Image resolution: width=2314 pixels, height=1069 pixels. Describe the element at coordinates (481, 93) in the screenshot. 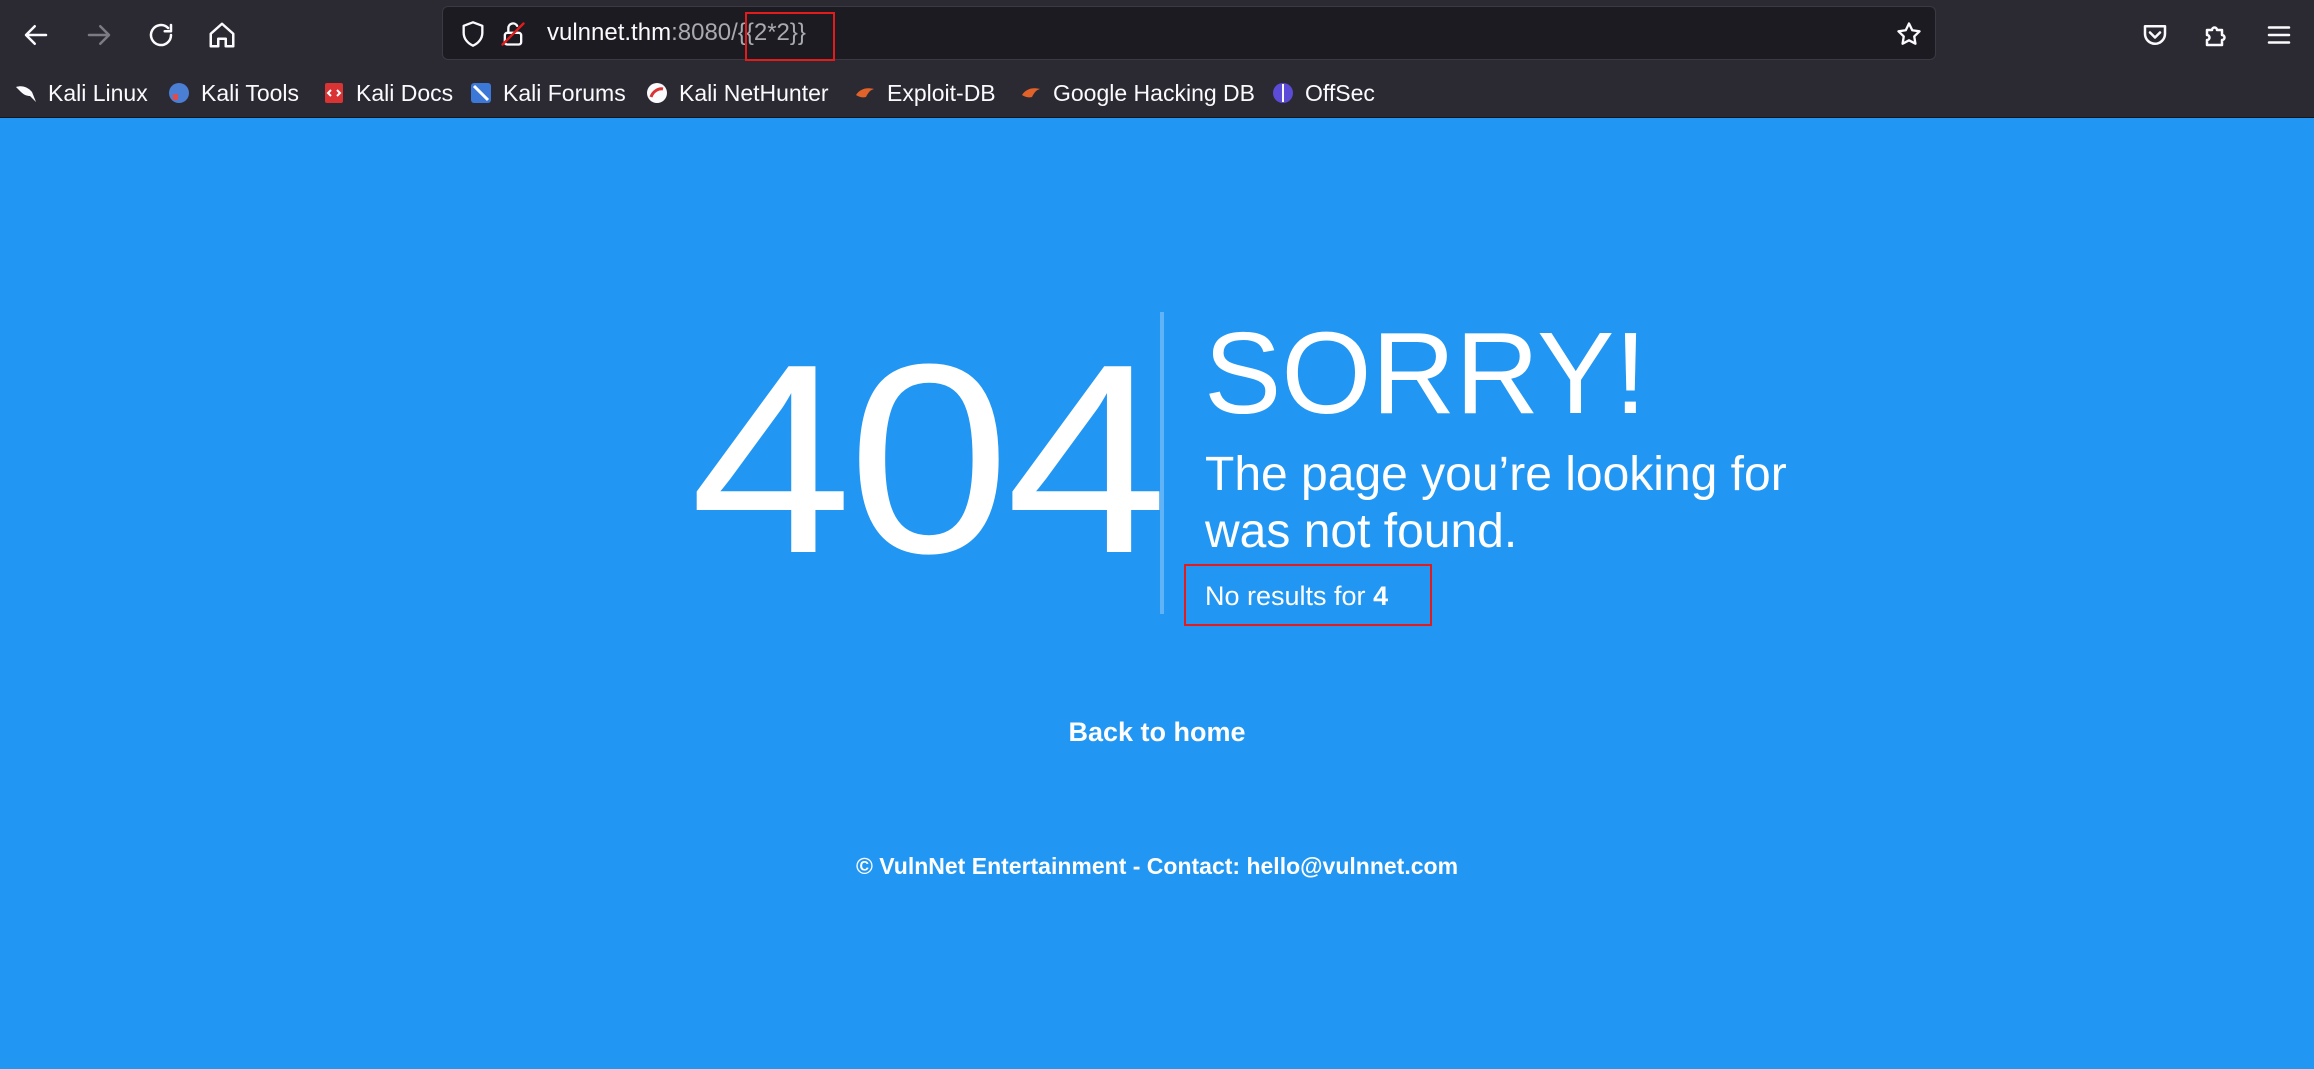

I see `kali-forums-icon` at that location.